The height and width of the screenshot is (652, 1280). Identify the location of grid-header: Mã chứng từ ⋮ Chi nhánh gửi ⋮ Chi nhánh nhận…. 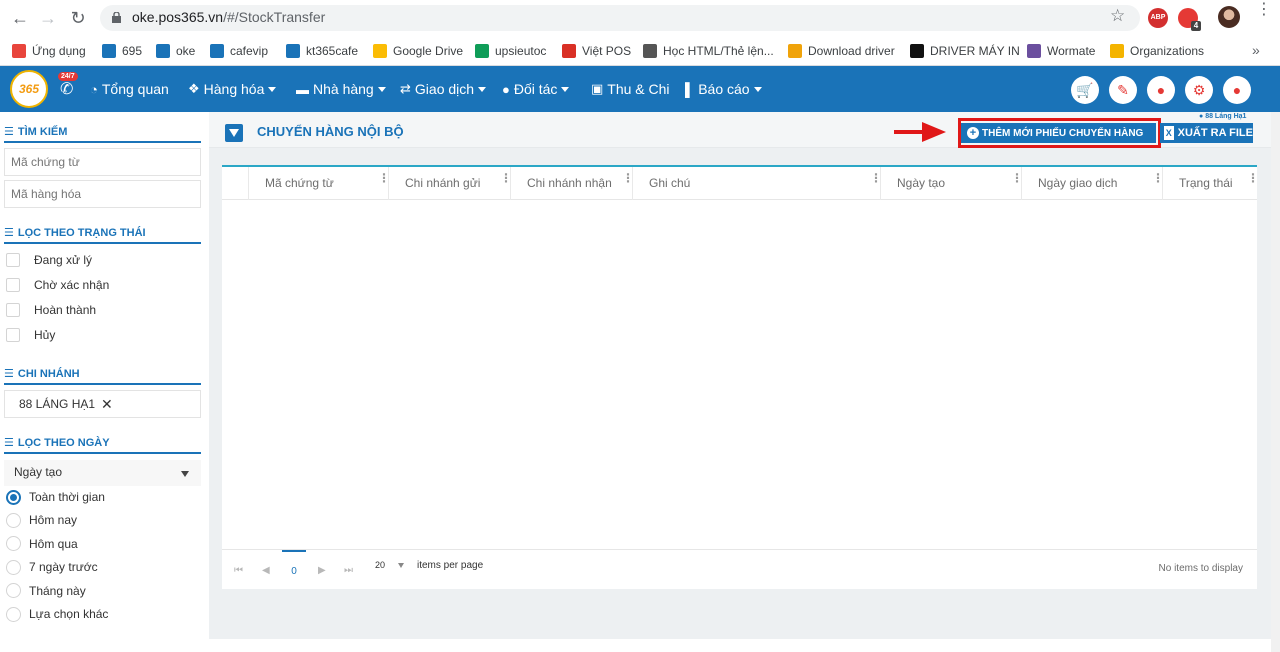
(740, 183).